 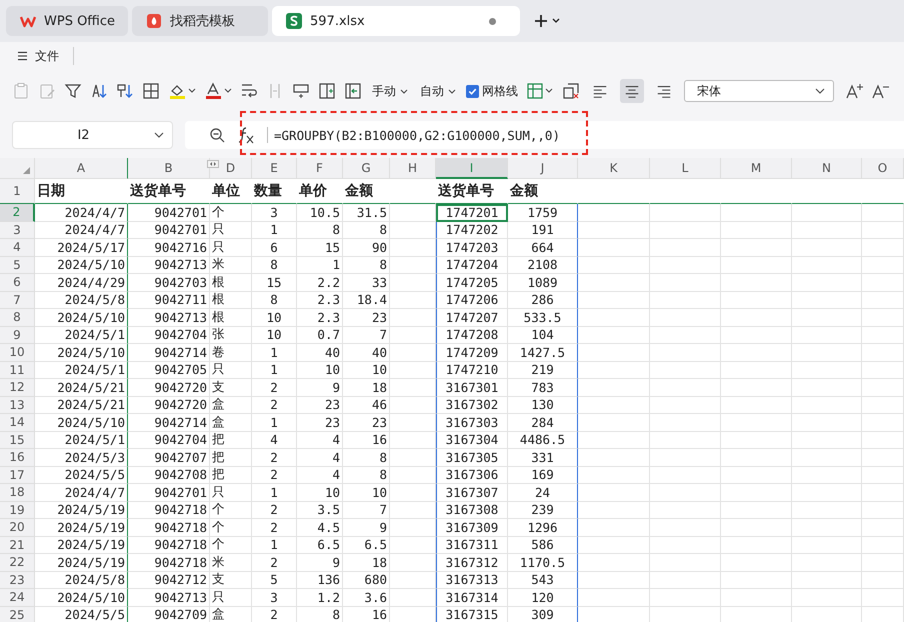 What do you see at coordinates (169, 335) in the screenshot?
I see `table-cell: 9042704` at bounding box center [169, 335].